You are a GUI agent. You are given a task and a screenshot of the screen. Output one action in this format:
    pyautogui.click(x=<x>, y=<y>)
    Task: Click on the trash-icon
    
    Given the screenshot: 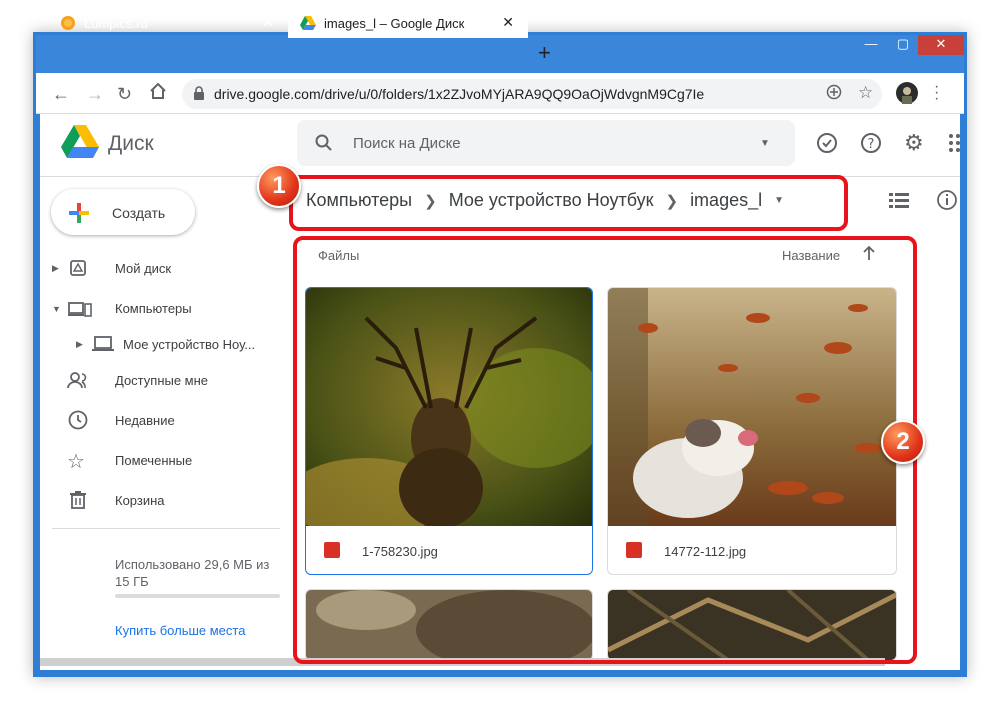 What is the action you would take?
    pyautogui.click(x=78, y=502)
    